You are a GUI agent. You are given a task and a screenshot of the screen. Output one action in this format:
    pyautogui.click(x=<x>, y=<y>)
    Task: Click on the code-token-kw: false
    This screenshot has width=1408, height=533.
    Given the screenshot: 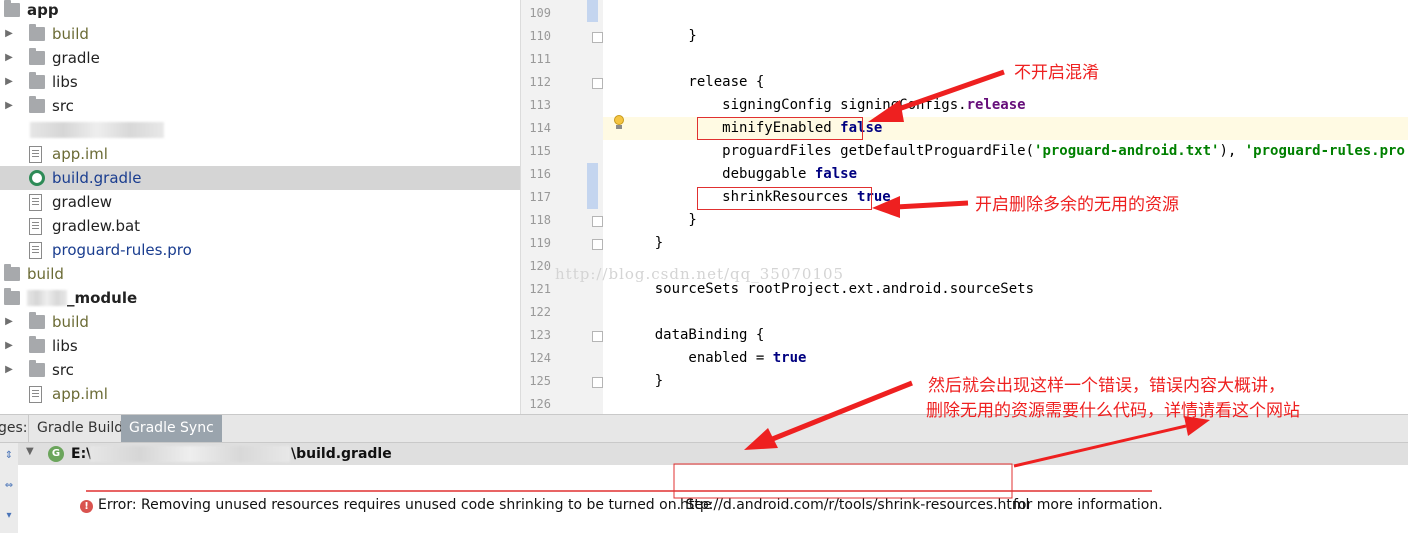 What is the action you would take?
    pyautogui.click(x=836, y=174)
    